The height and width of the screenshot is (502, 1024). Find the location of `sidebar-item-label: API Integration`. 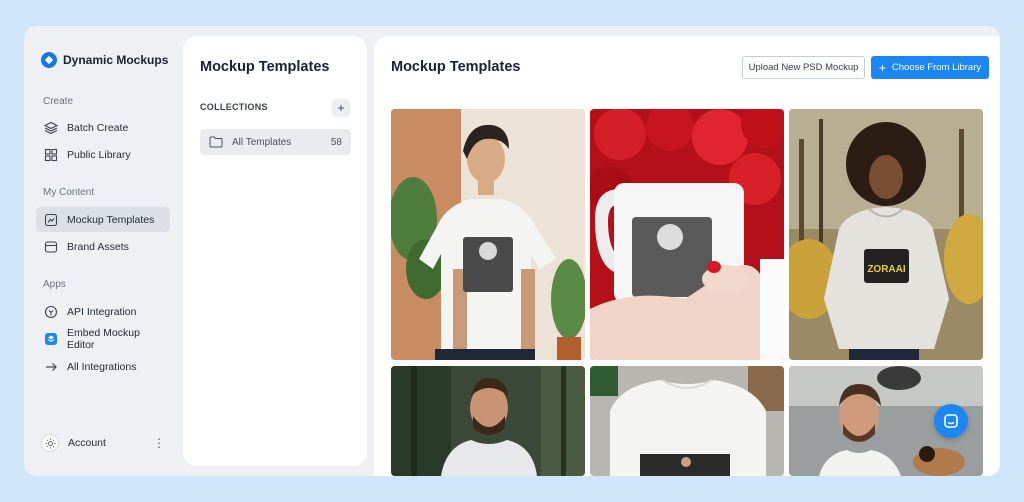

sidebar-item-label: API Integration is located at coordinates (102, 311).